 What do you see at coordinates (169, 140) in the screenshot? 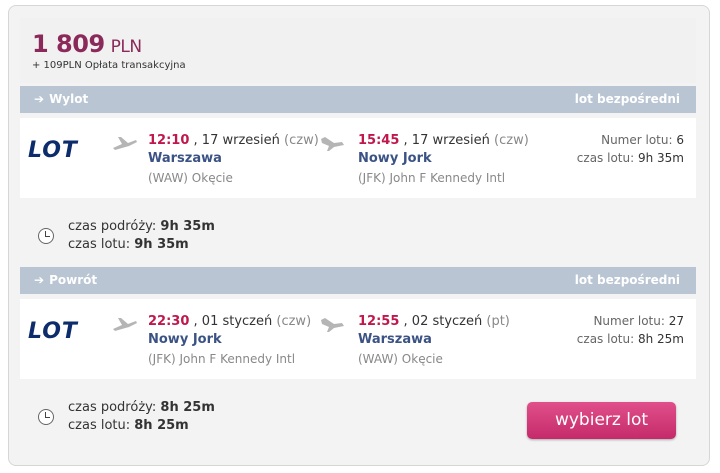
I see `outbound-dep-time: 12:10` at bounding box center [169, 140].